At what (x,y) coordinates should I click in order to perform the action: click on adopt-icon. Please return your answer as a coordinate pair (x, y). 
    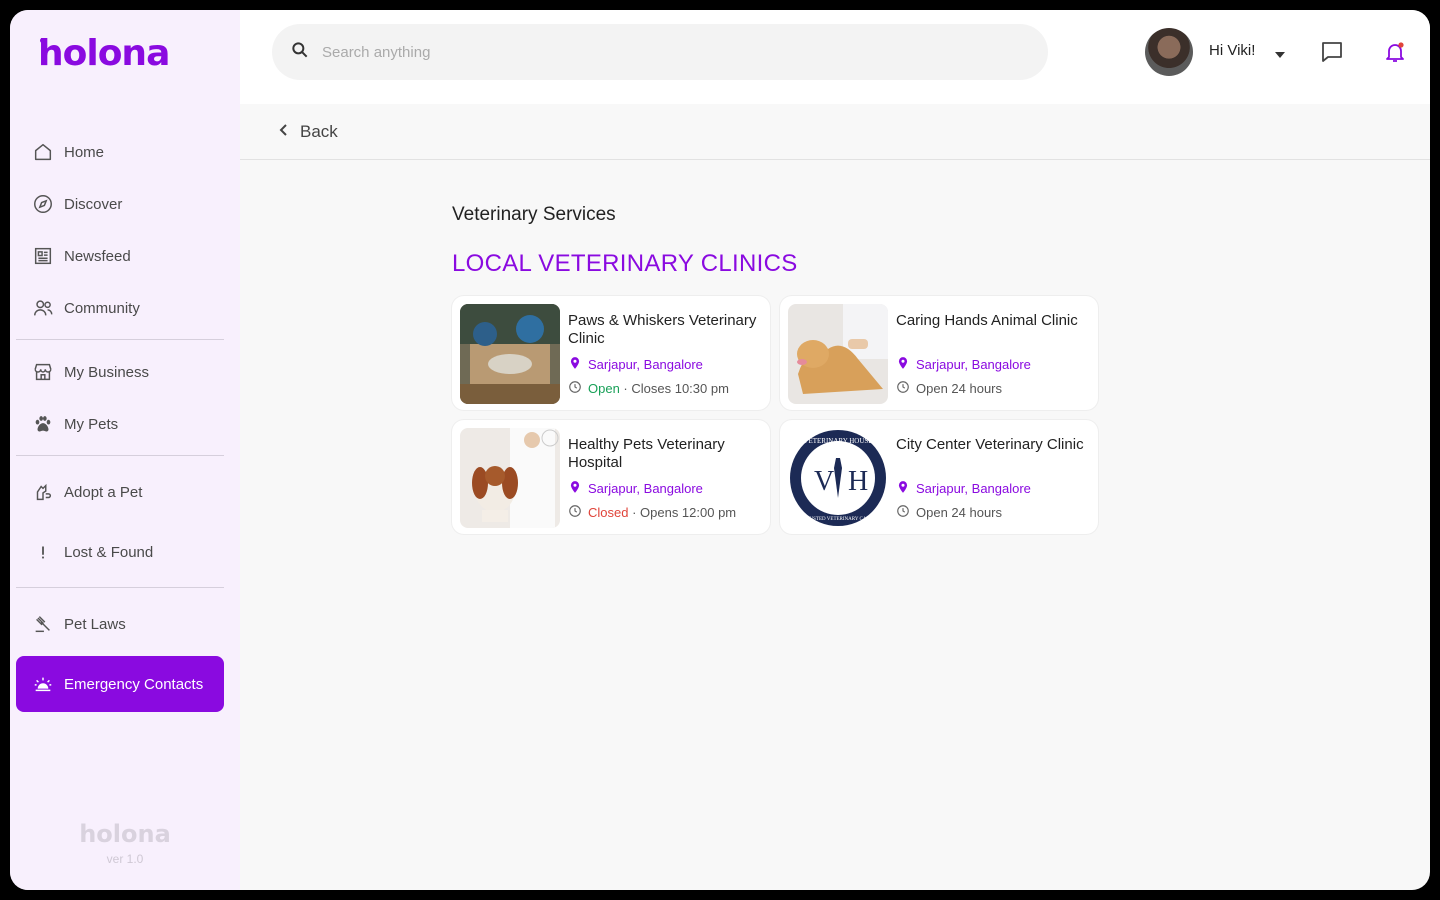
    Looking at the image, I should click on (43, 492).